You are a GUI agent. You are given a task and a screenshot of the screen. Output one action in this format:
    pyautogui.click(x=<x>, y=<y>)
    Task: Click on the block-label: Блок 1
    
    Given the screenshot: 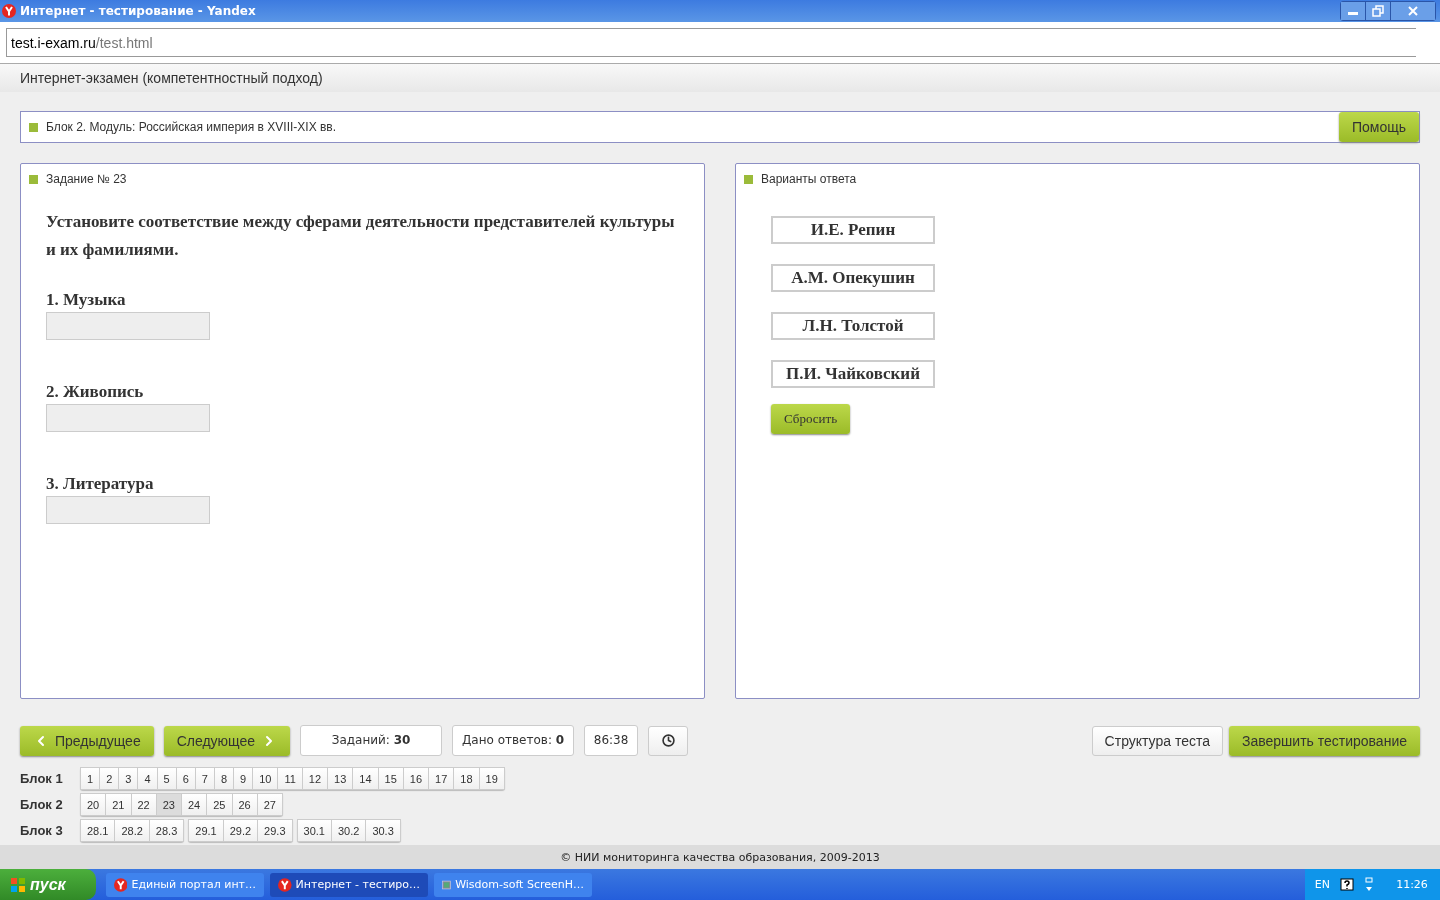 What is the action you would take?
    pyautogui.click(x=42, y=778)
    